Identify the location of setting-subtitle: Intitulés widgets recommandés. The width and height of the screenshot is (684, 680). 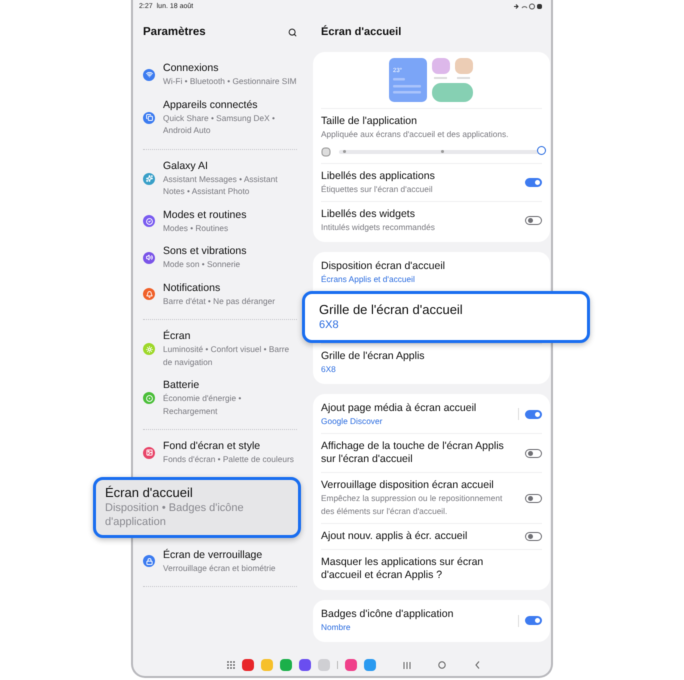
(378, 227).